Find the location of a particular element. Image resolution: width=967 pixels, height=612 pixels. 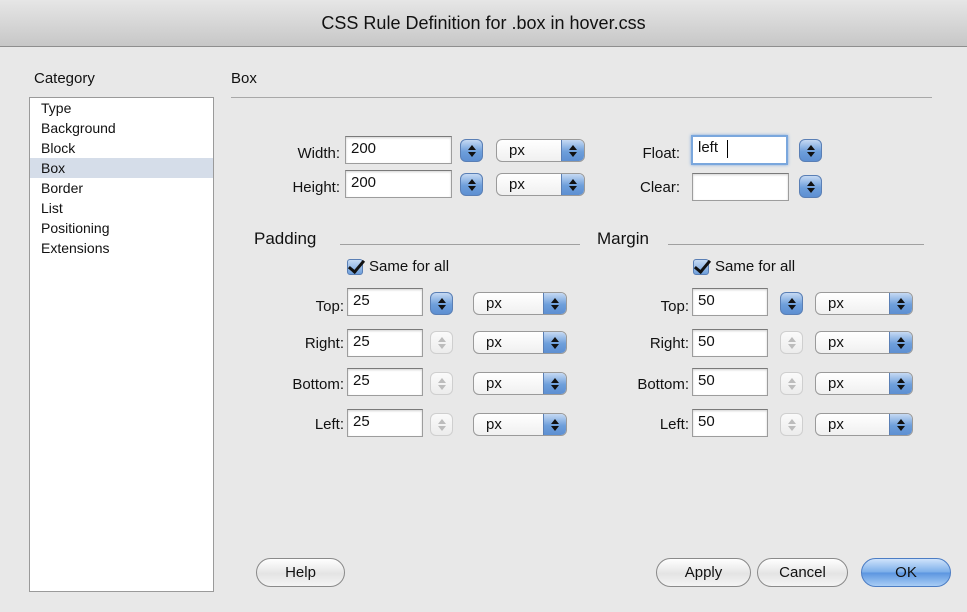

margin-top-label: Top: is located at coordinates (674, 306).